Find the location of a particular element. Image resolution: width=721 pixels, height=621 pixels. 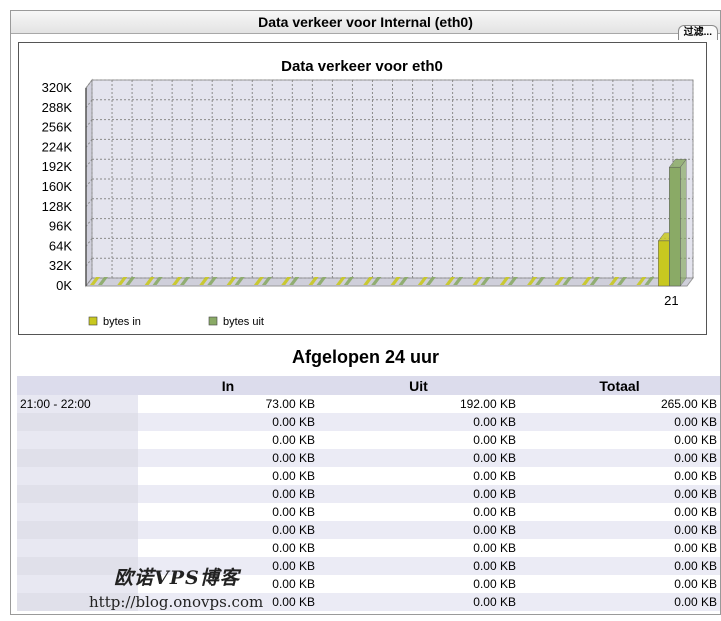

in-cell: 73.00 KB is located at coordinates (228, 404).